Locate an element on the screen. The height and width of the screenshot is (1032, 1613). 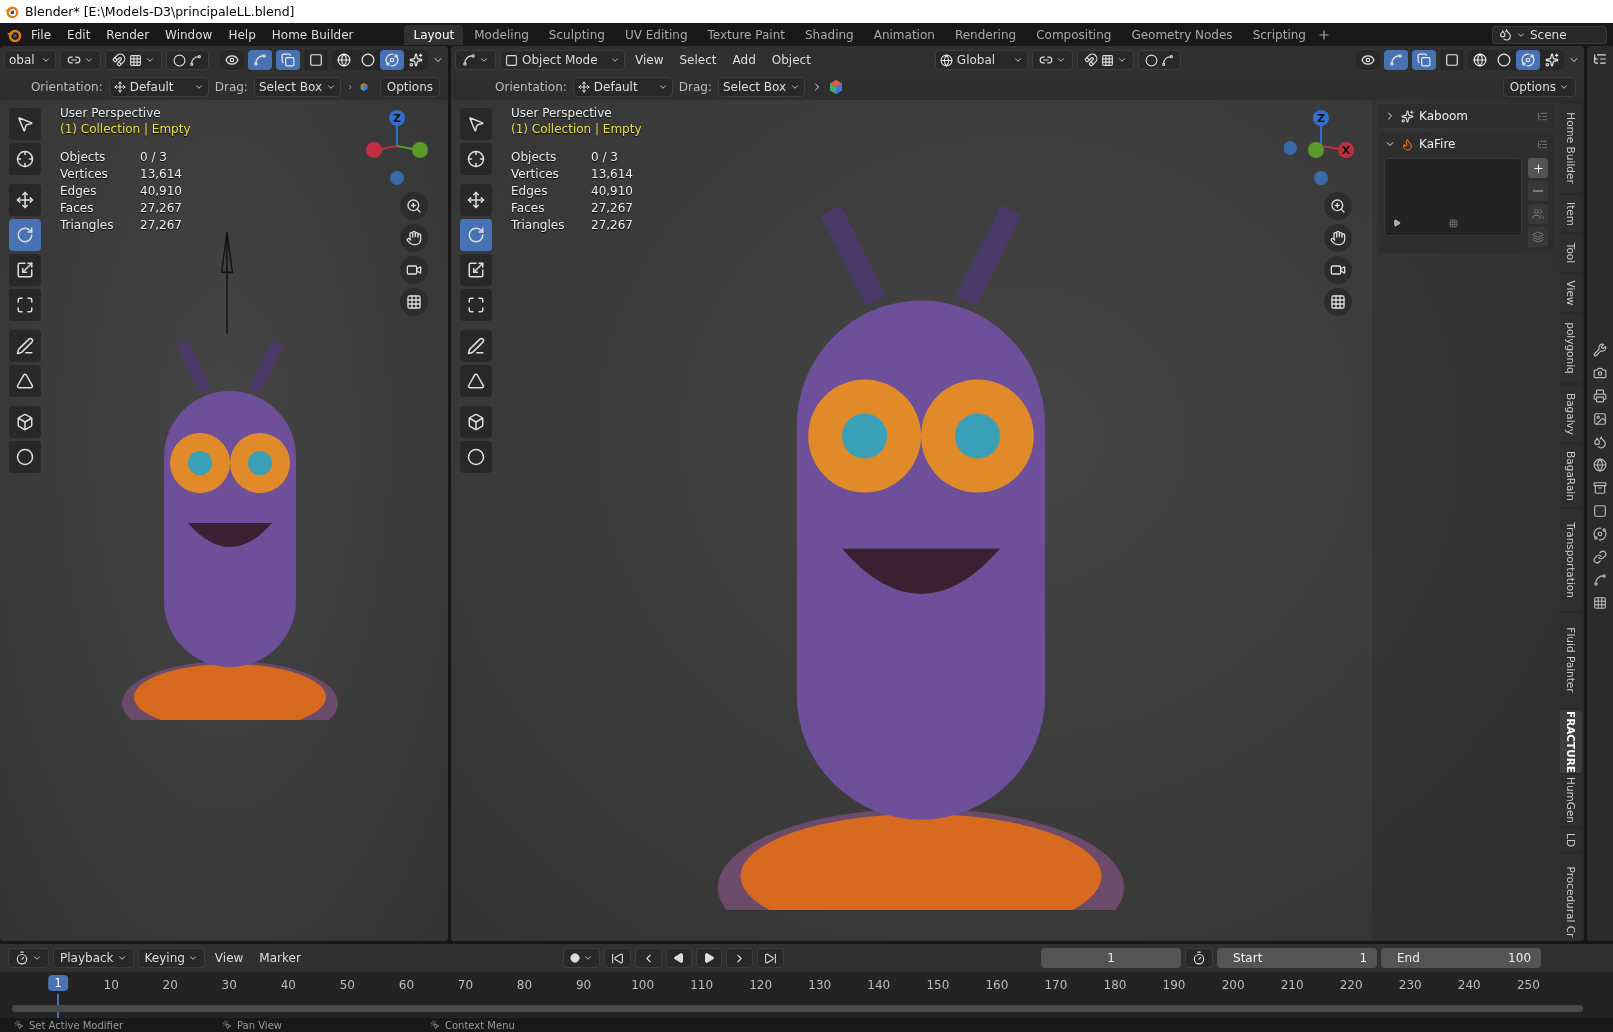
scene-selector: Scene is located at coordinates (1549, 34).